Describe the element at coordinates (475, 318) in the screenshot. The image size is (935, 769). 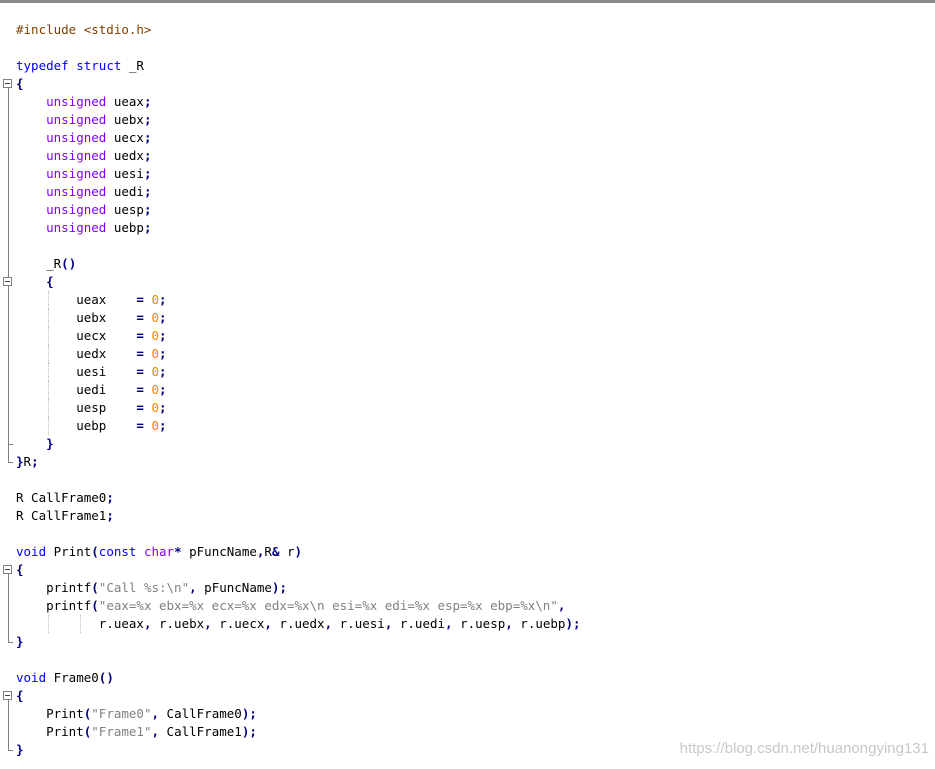
I see `code-line: uebx = 0;` at that location.